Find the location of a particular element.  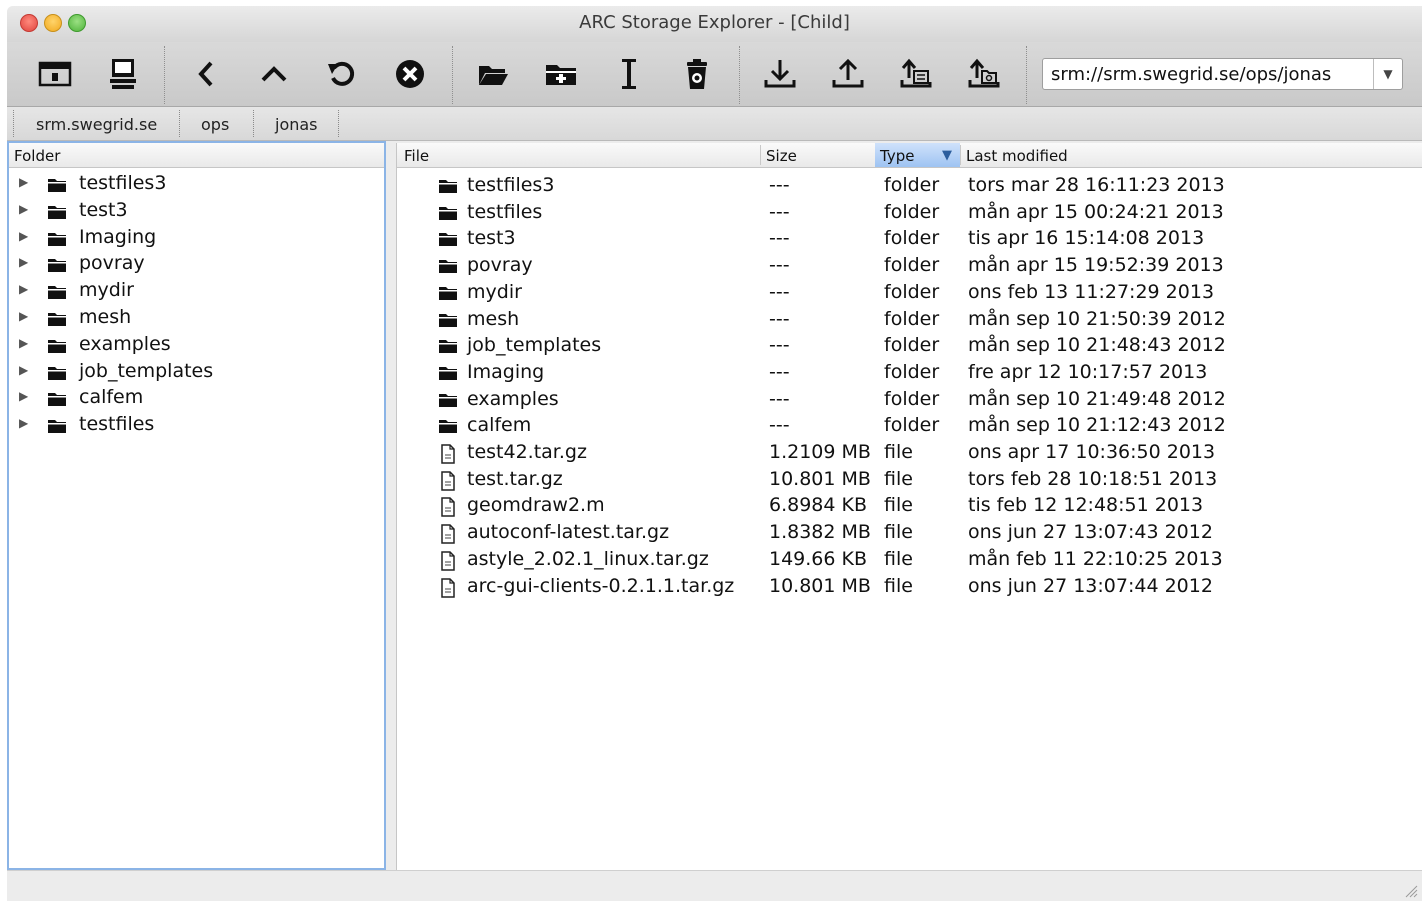

column-header-last-modified: Last modified is located at coordinates (1191, 155).